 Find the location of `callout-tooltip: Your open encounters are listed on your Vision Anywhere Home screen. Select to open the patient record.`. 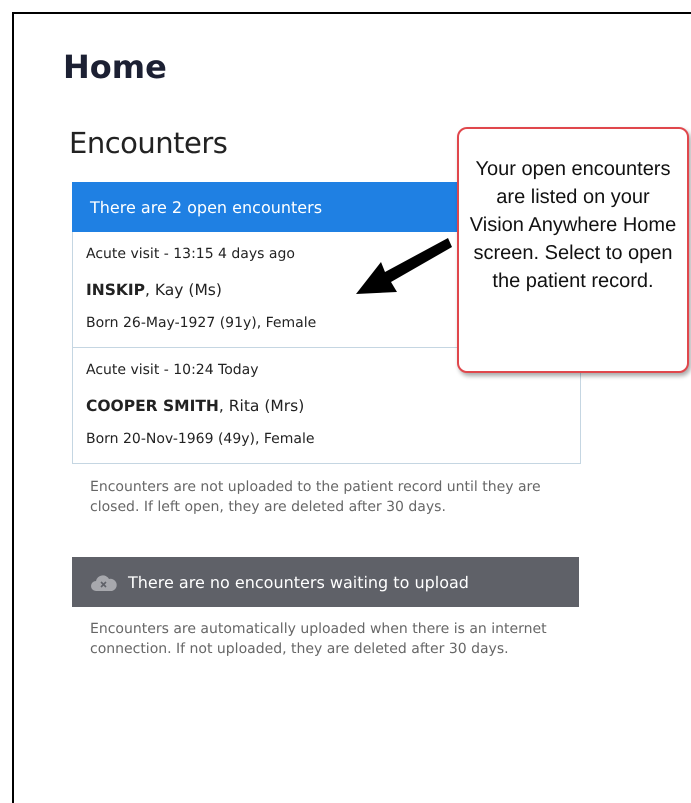

callout-tooltip: Your open encounters are listed on your Vision Anywhere Home screen. Select to open the patient record. is located at coordinates (573, 250).